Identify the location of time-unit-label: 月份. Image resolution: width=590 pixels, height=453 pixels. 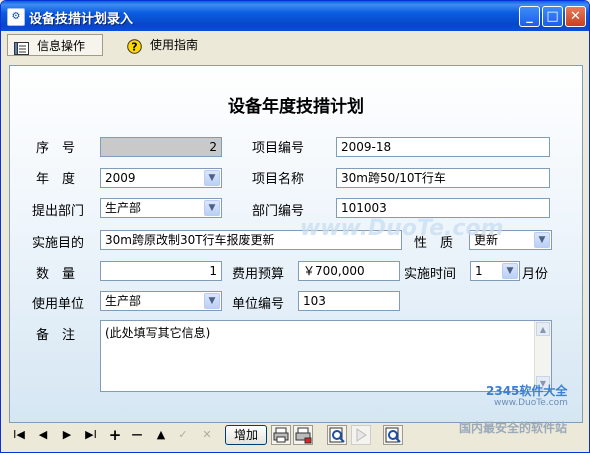
(535, 274).